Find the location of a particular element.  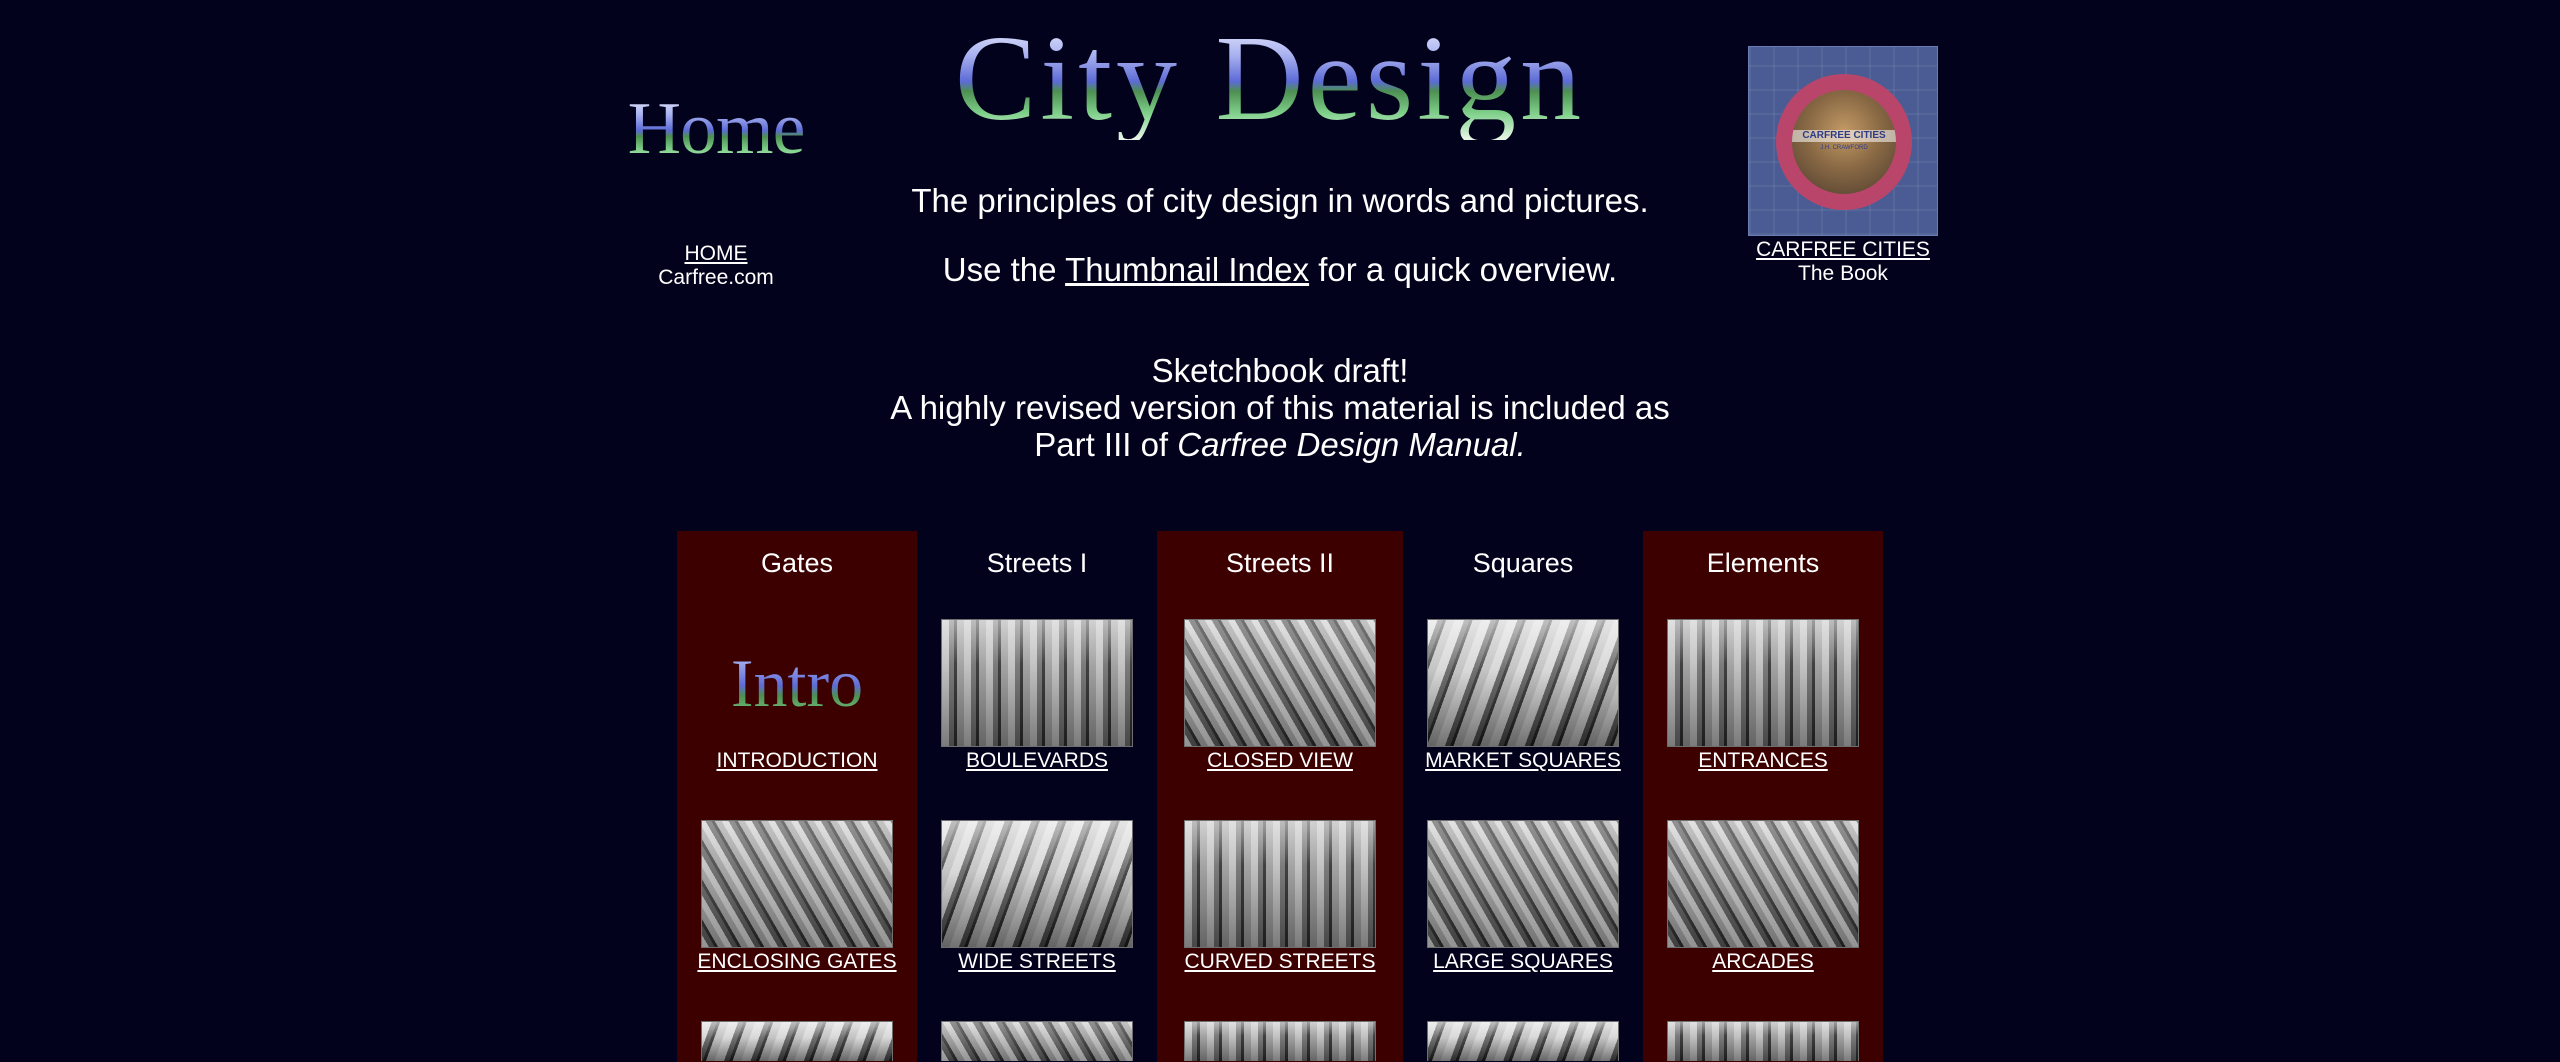

notice-line-3-prefix: Part III of is located at coordinates (1106, 444).